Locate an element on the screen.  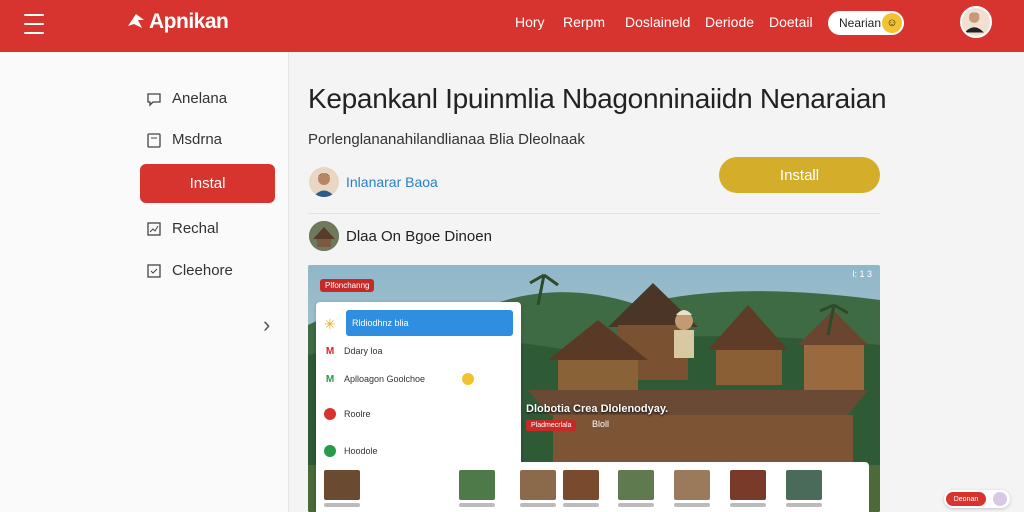
media-chip-secondary: Bloll is located at coordinates (601, 424).